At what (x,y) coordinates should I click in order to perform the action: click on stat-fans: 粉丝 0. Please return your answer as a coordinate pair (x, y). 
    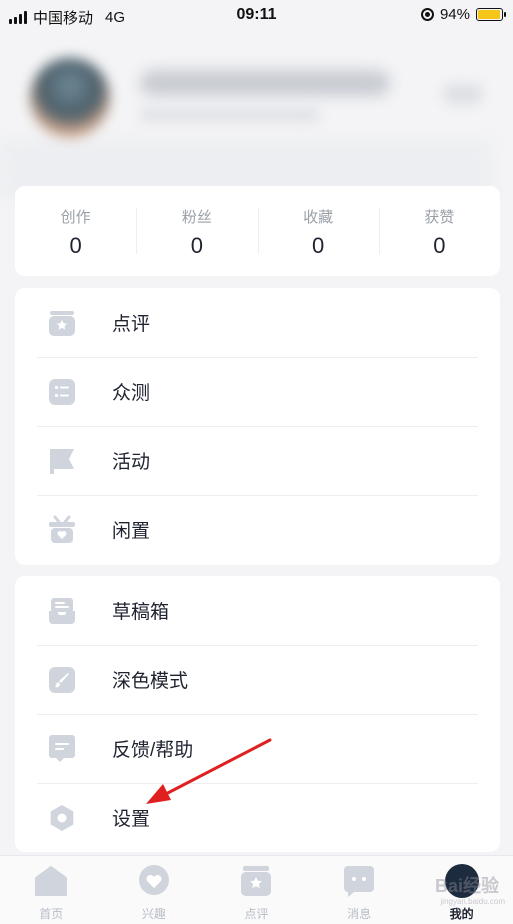
    Looking at the image, I should click on (196, 231).